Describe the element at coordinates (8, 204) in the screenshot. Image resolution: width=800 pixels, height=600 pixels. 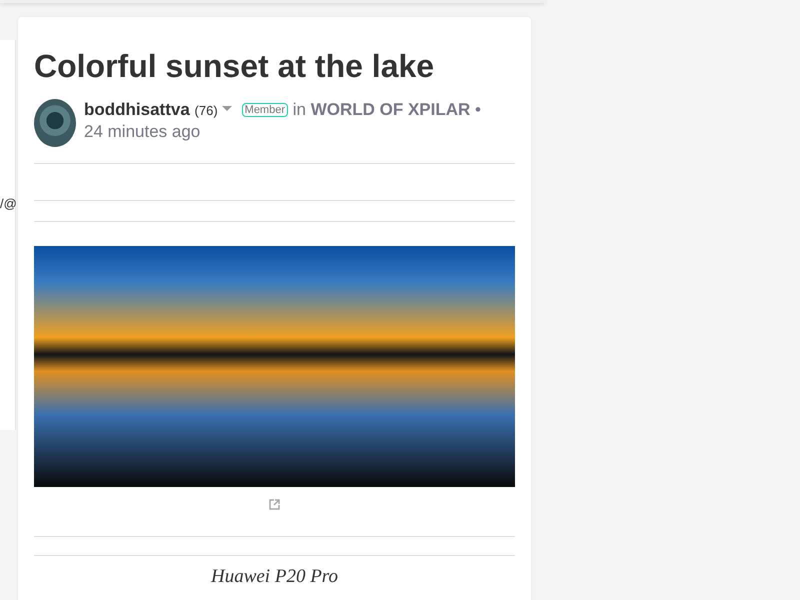
I see `side-panel-text: /@` at that location.